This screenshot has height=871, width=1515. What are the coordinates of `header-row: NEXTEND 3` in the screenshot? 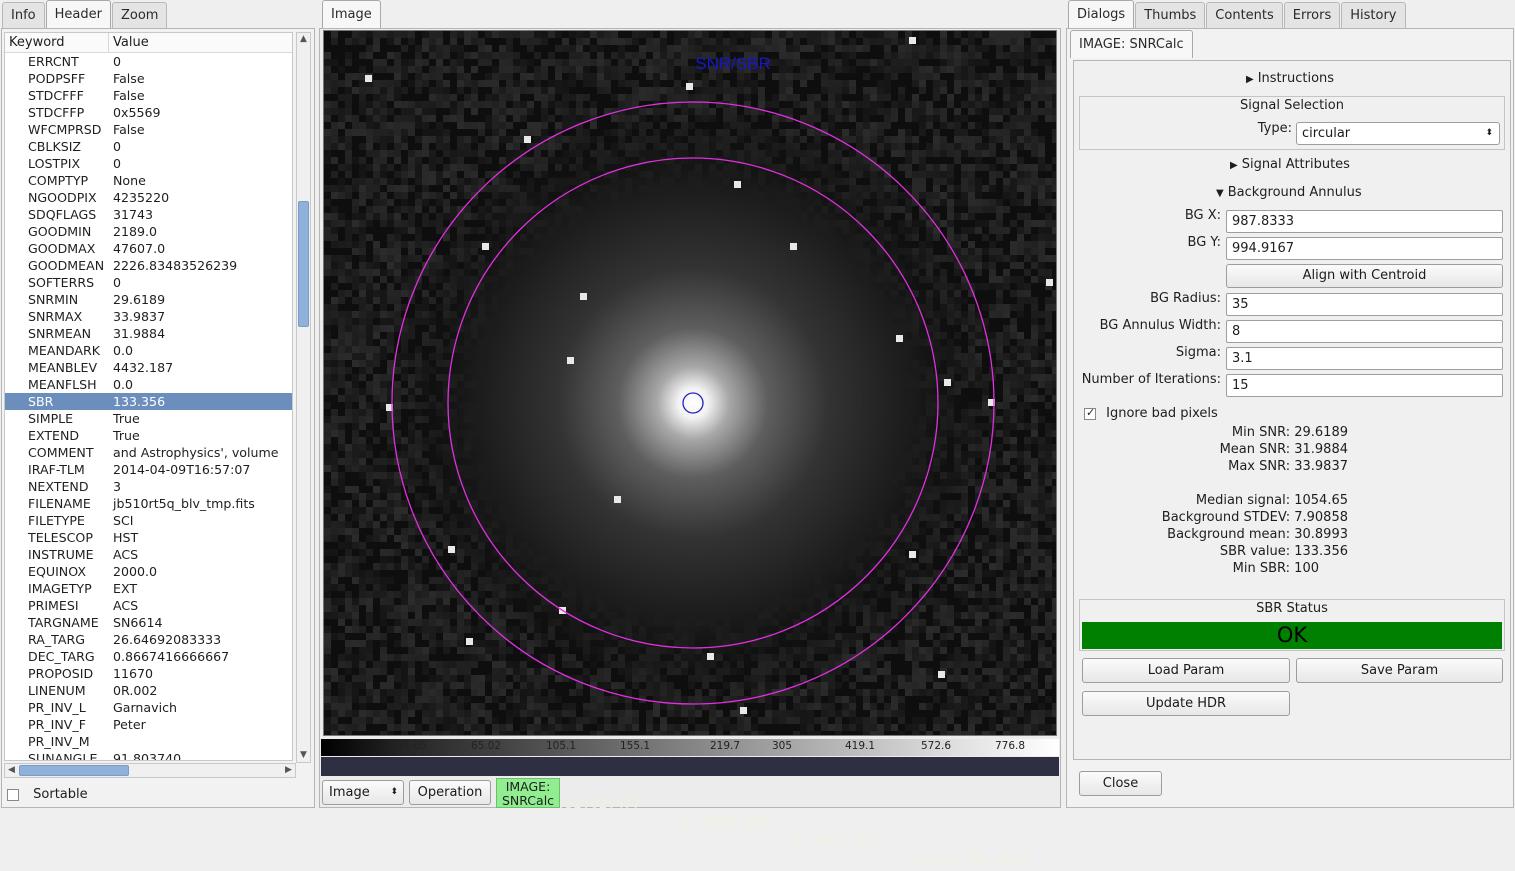 It's located at (148, 486).